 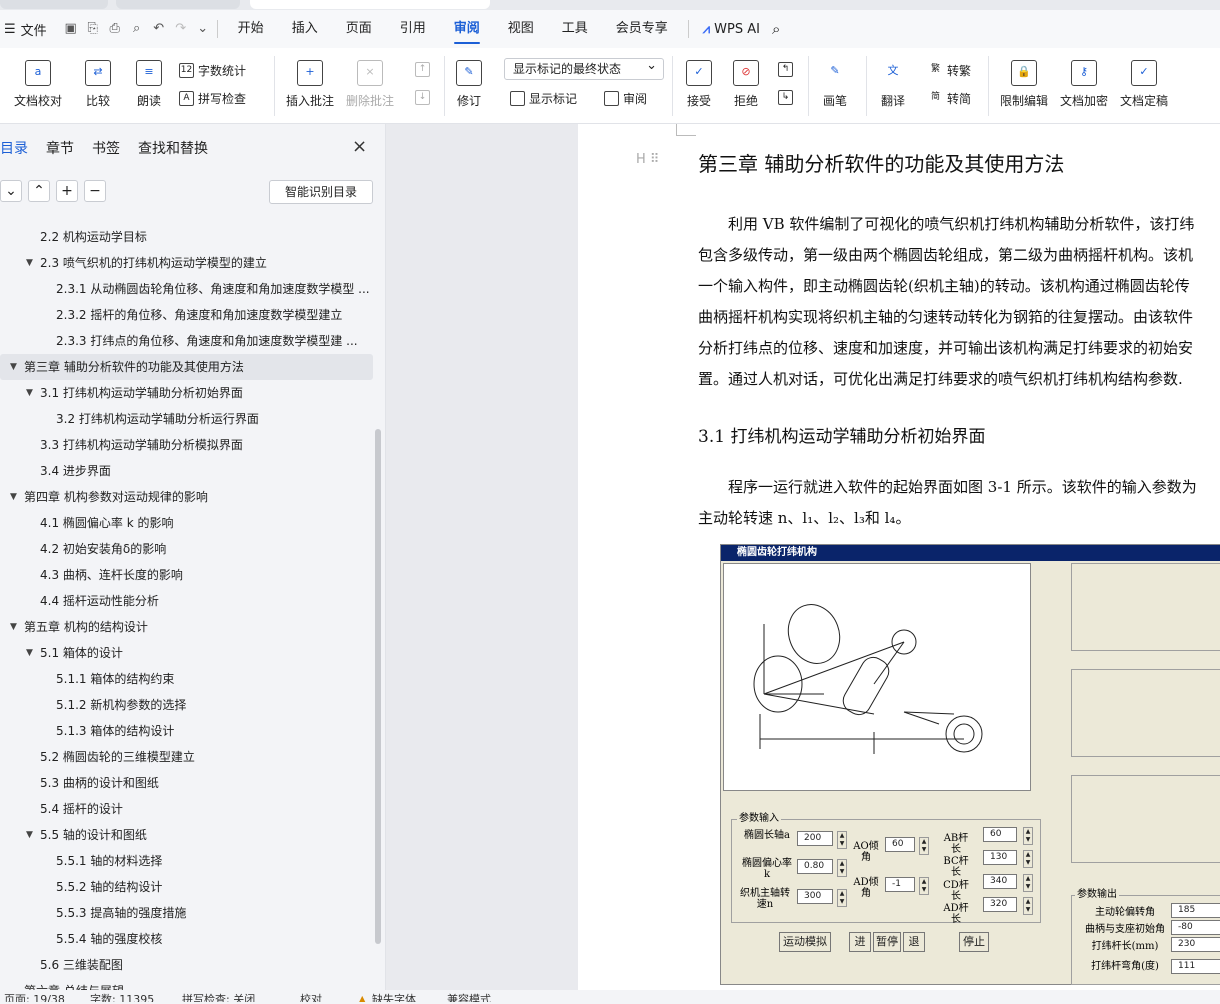 I want to click on add-icon: +, so click(x=67, y=191).